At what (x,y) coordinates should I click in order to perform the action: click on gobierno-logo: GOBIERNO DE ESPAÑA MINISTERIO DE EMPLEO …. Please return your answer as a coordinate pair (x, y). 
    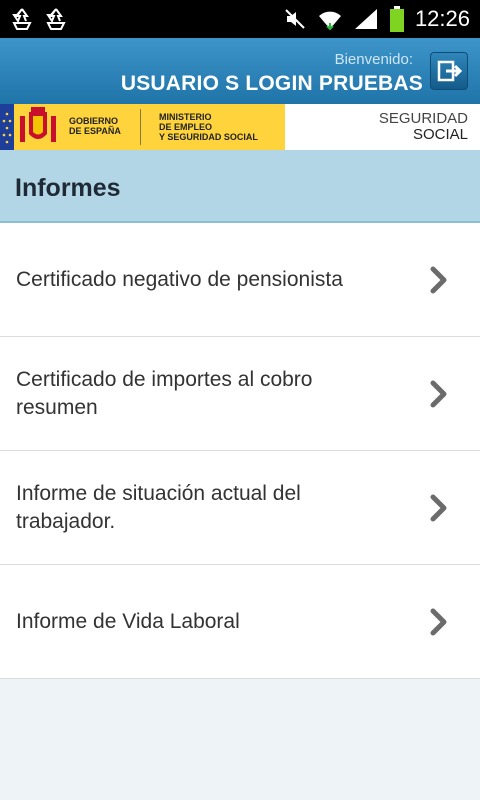
    Looking at the image, I should click on (142, 127).